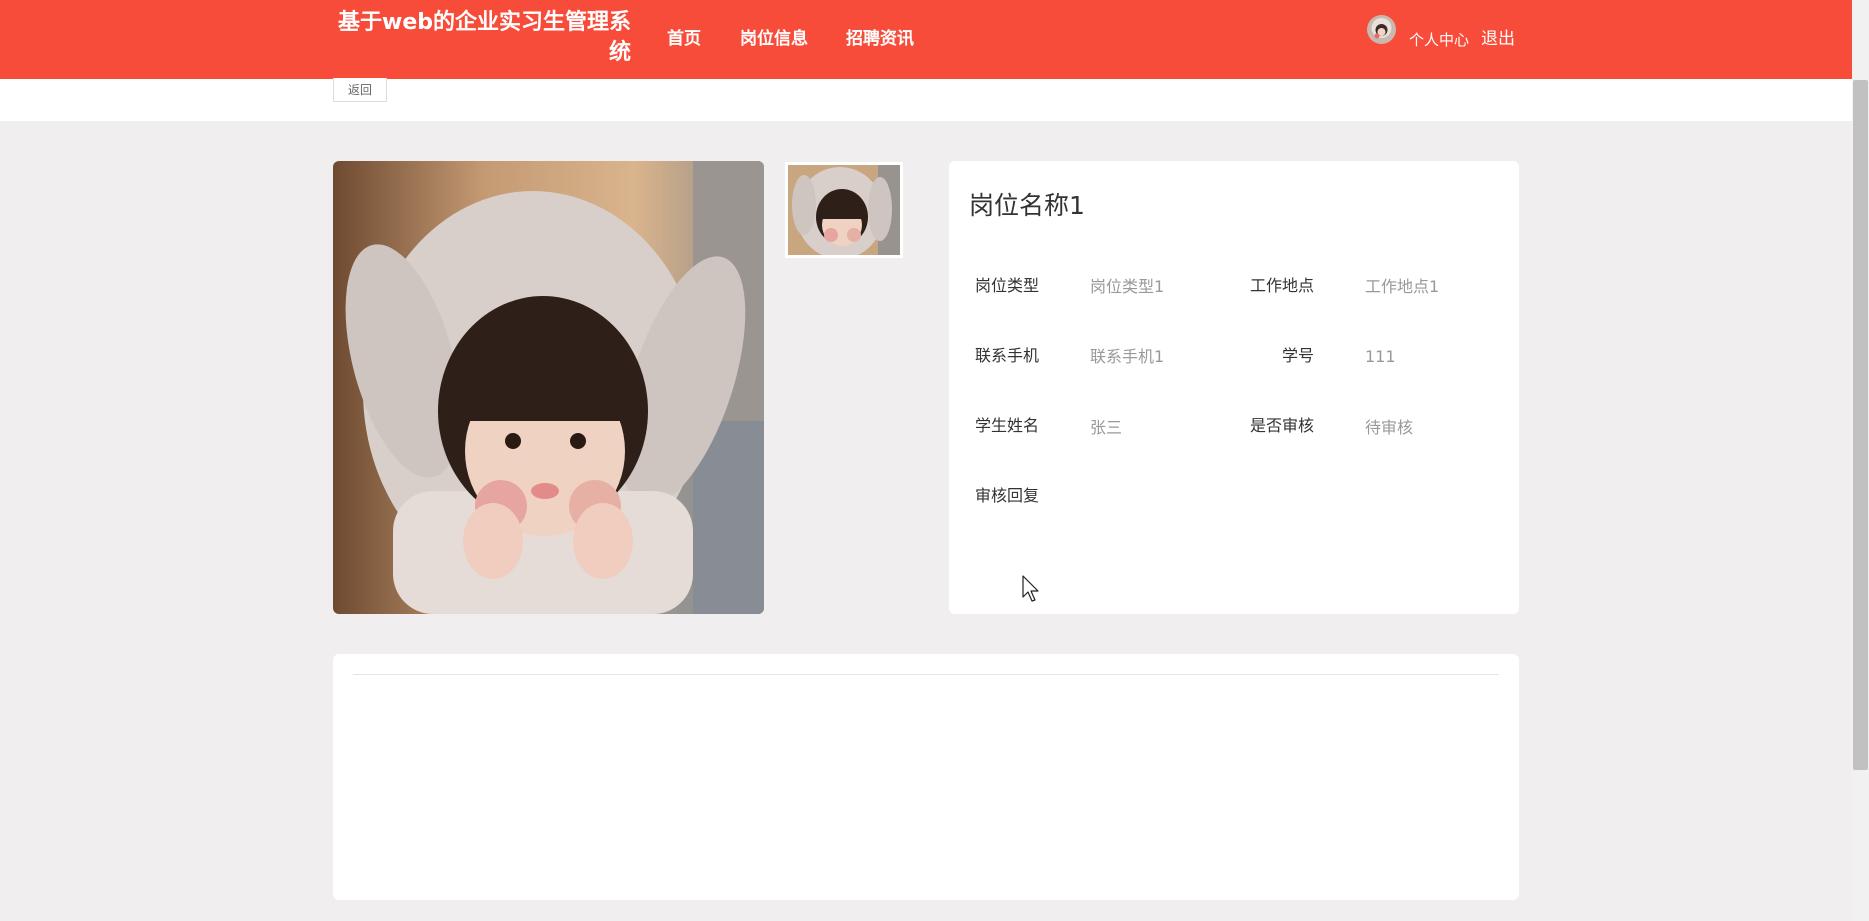 The image size is (1869, 921). Describe the element at coordinates (684, 39) in the screenshot. I see `nav-home: 首页` at that location.